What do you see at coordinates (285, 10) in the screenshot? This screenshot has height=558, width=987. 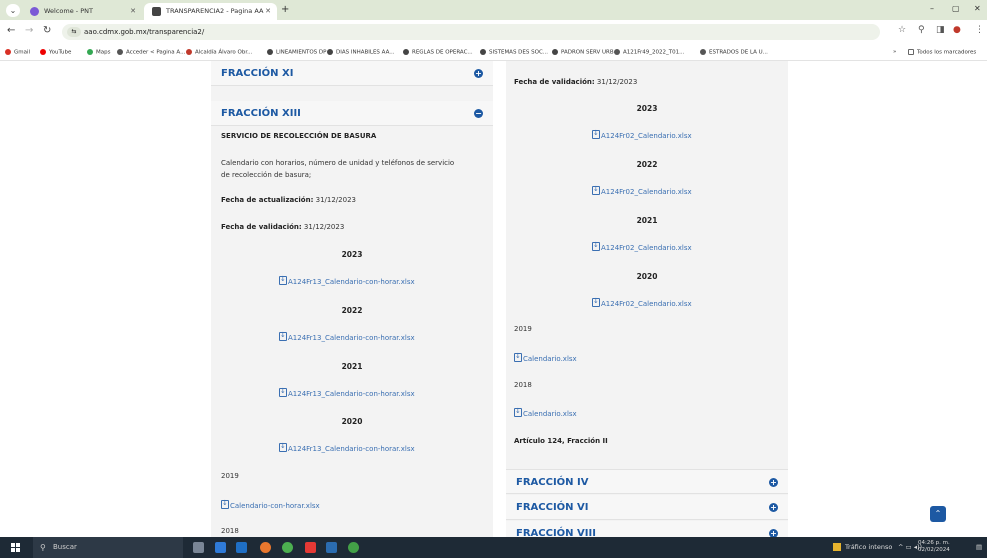 I see `new-tab-icon: +` at bounding box center [285, 10].